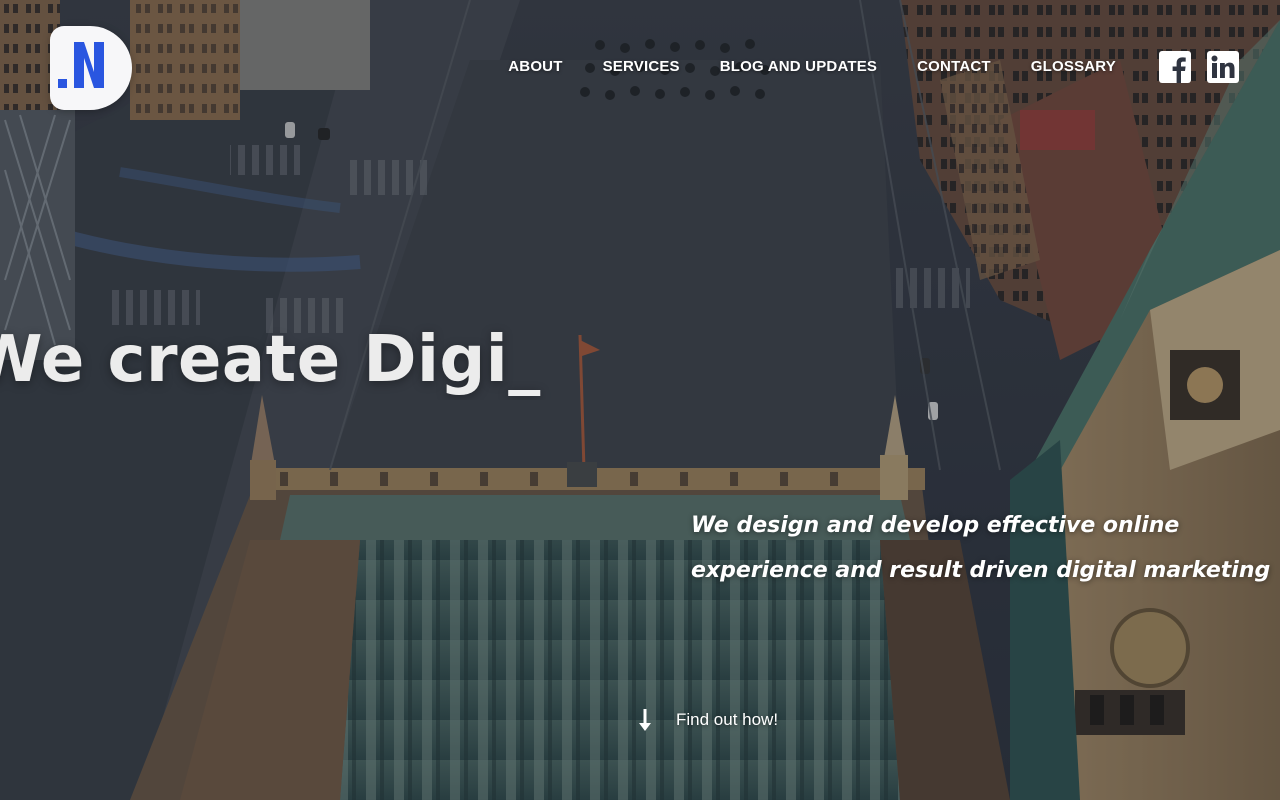 Image resolution: width=1280 pixels, height=800 pixels. I want to click on nav-item-services: SERVICES, so click(641, 66).